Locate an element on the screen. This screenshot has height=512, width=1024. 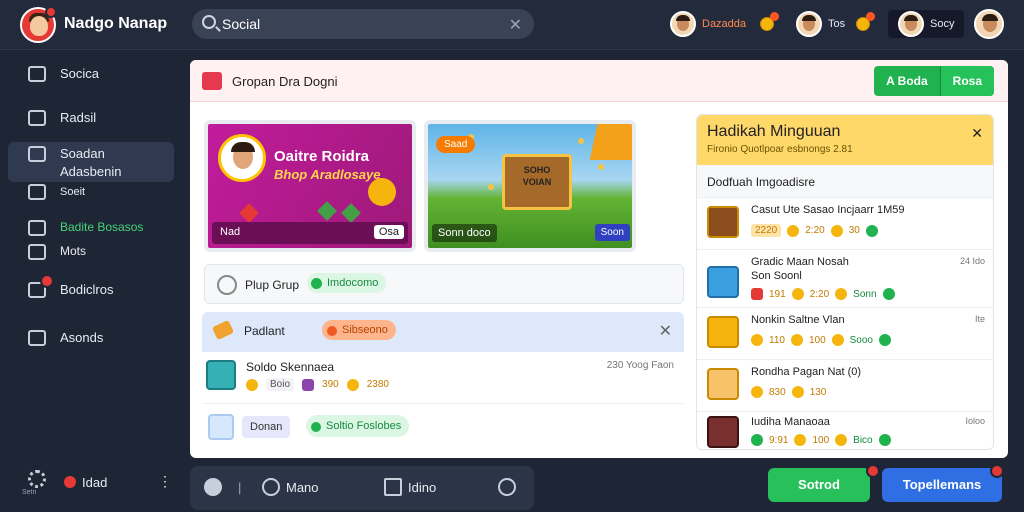
feed-item: Donan Soltio Foslobes is located at coordinates (443, 428).